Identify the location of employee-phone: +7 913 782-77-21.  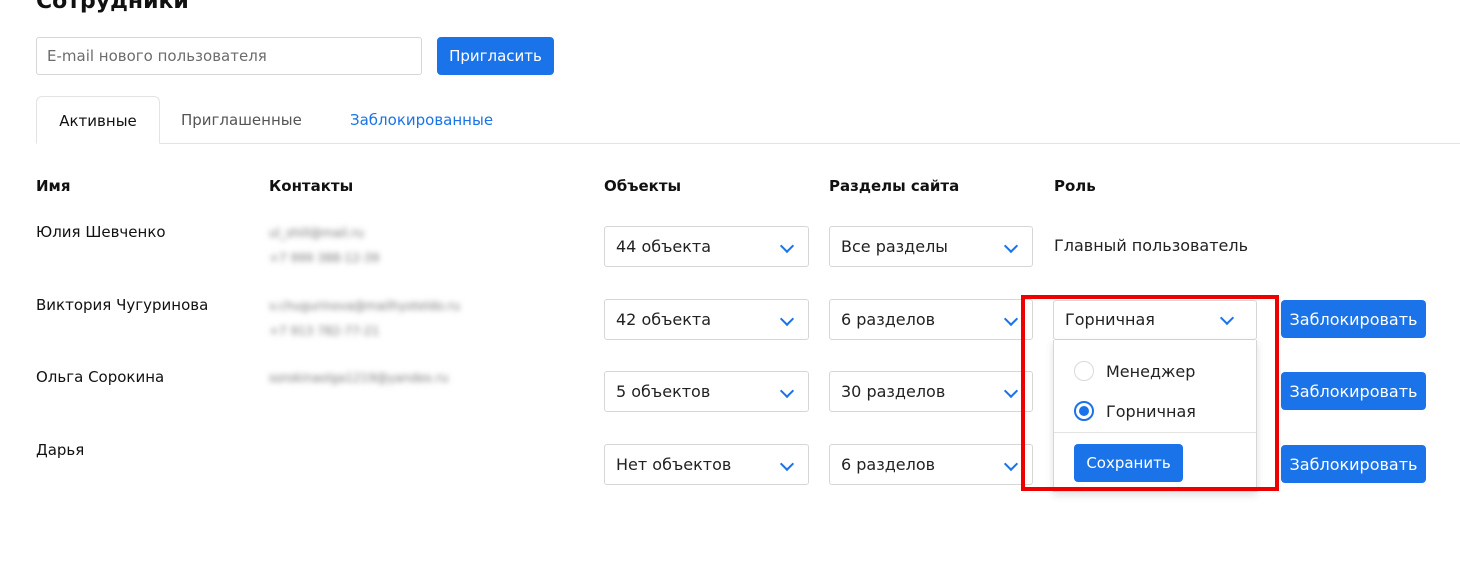
(324, 331).